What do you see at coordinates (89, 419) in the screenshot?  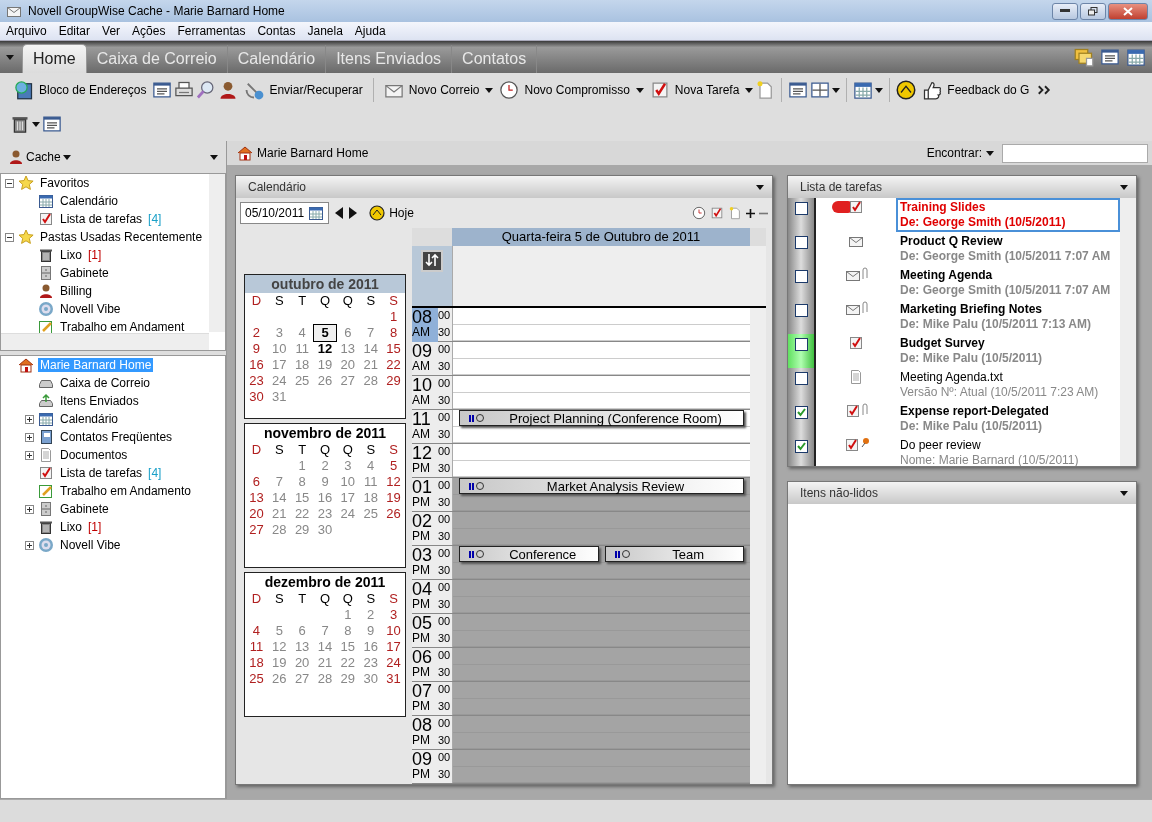 I see `folder-item: Calendário` at bounding box center [89, 419].